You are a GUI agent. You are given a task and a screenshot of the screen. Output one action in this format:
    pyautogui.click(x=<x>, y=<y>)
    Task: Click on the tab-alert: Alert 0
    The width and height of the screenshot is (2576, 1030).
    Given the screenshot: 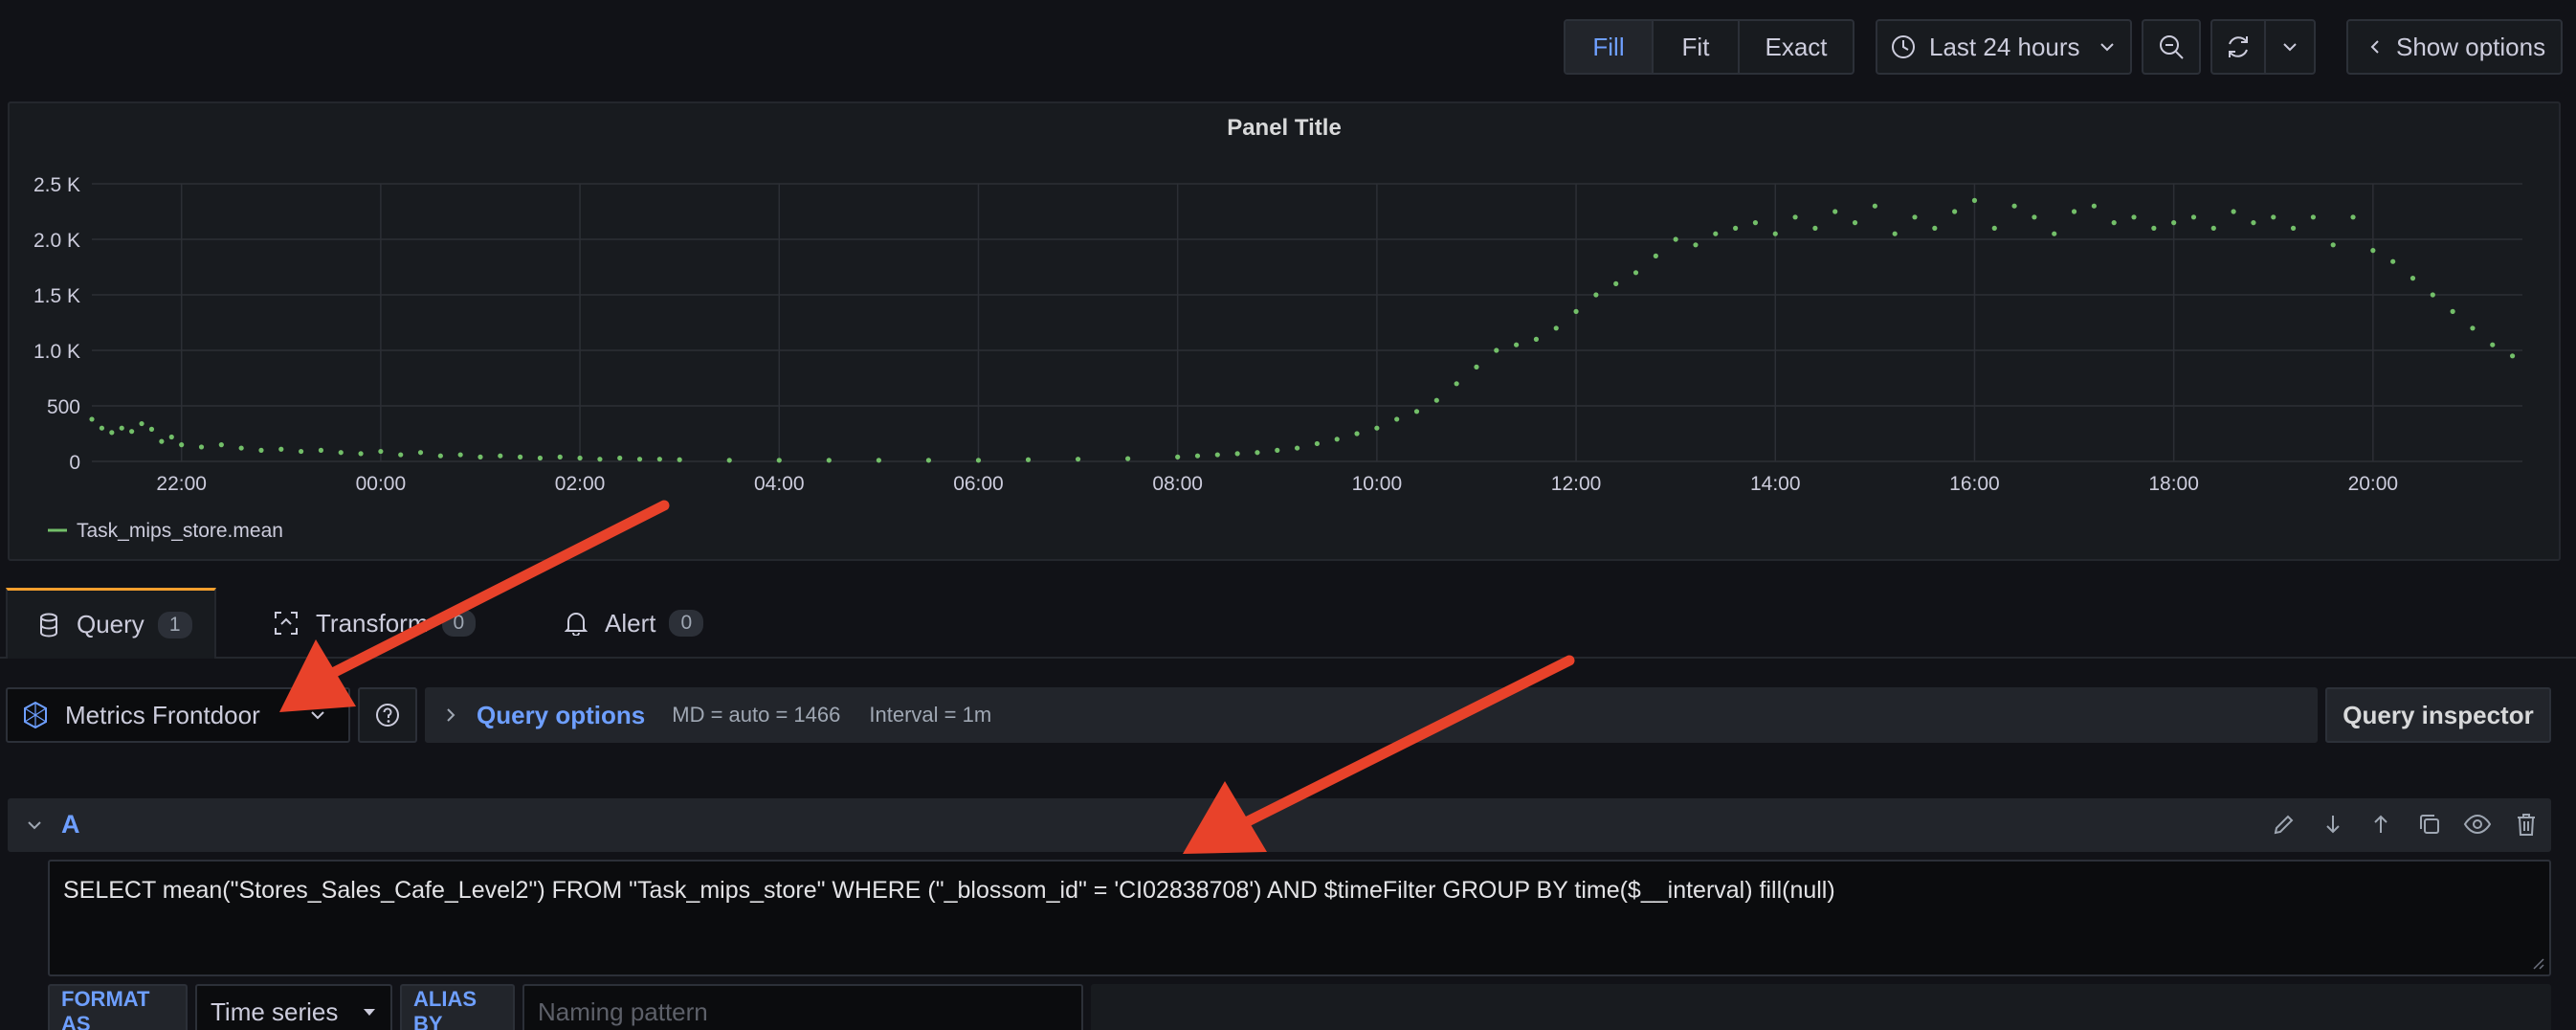 What is the action you would take?
    pyautogui.click(x=651, y=624)
    